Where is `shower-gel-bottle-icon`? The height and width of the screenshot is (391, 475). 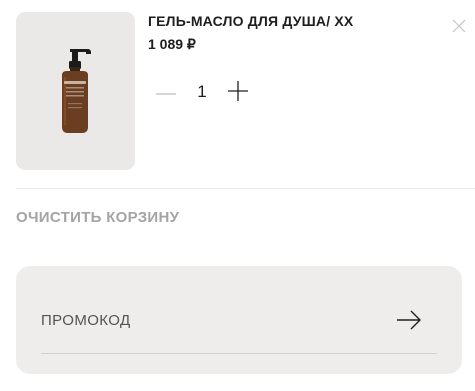
shower-gel-bottle-icon is located at coordinates (76, 91).